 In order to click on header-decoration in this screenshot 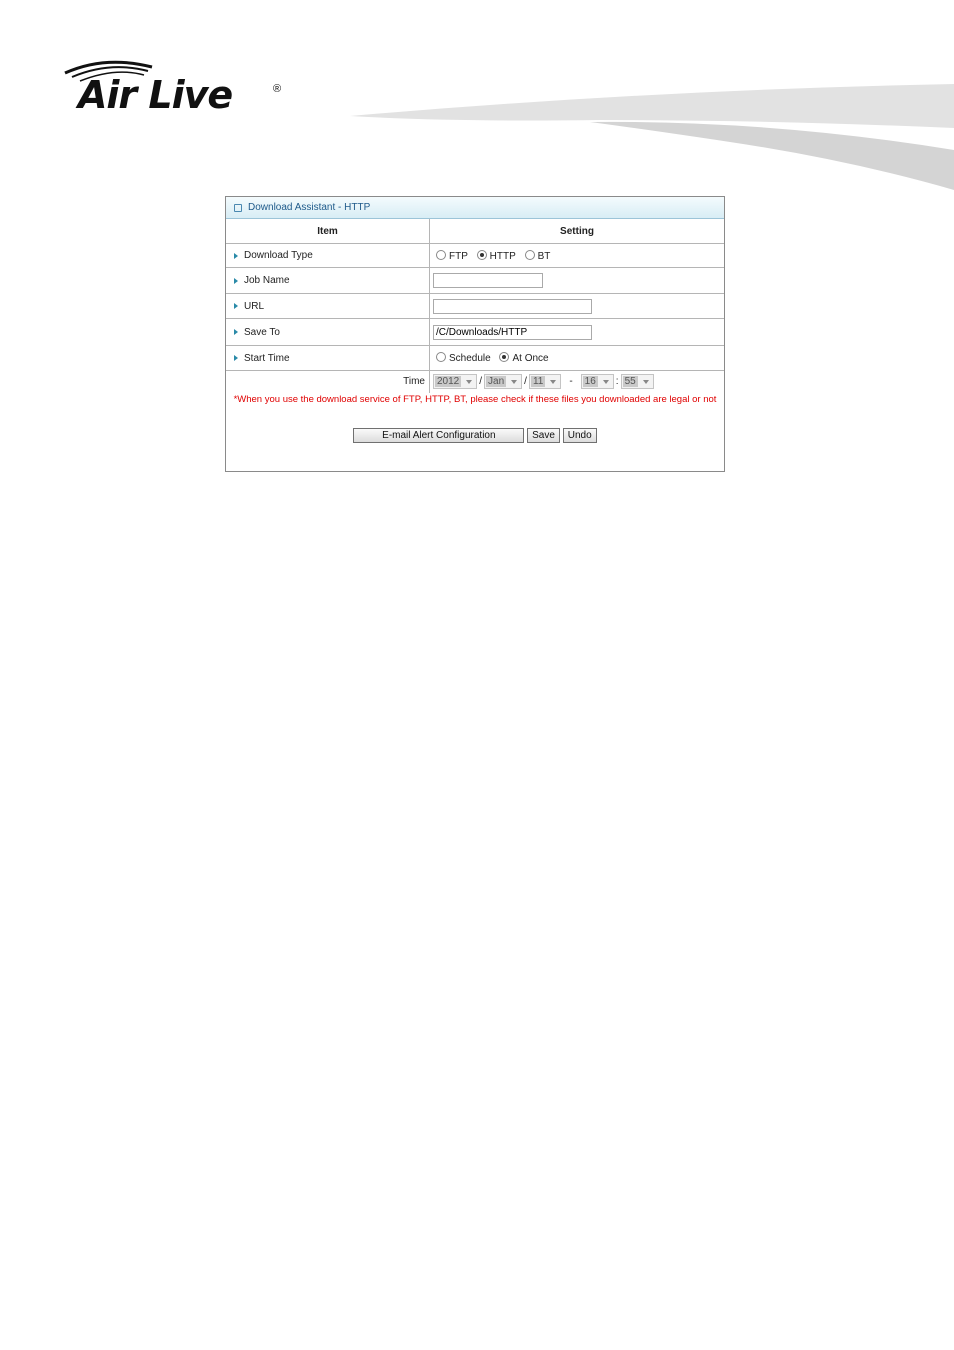, I will do `click(652, 137)`.